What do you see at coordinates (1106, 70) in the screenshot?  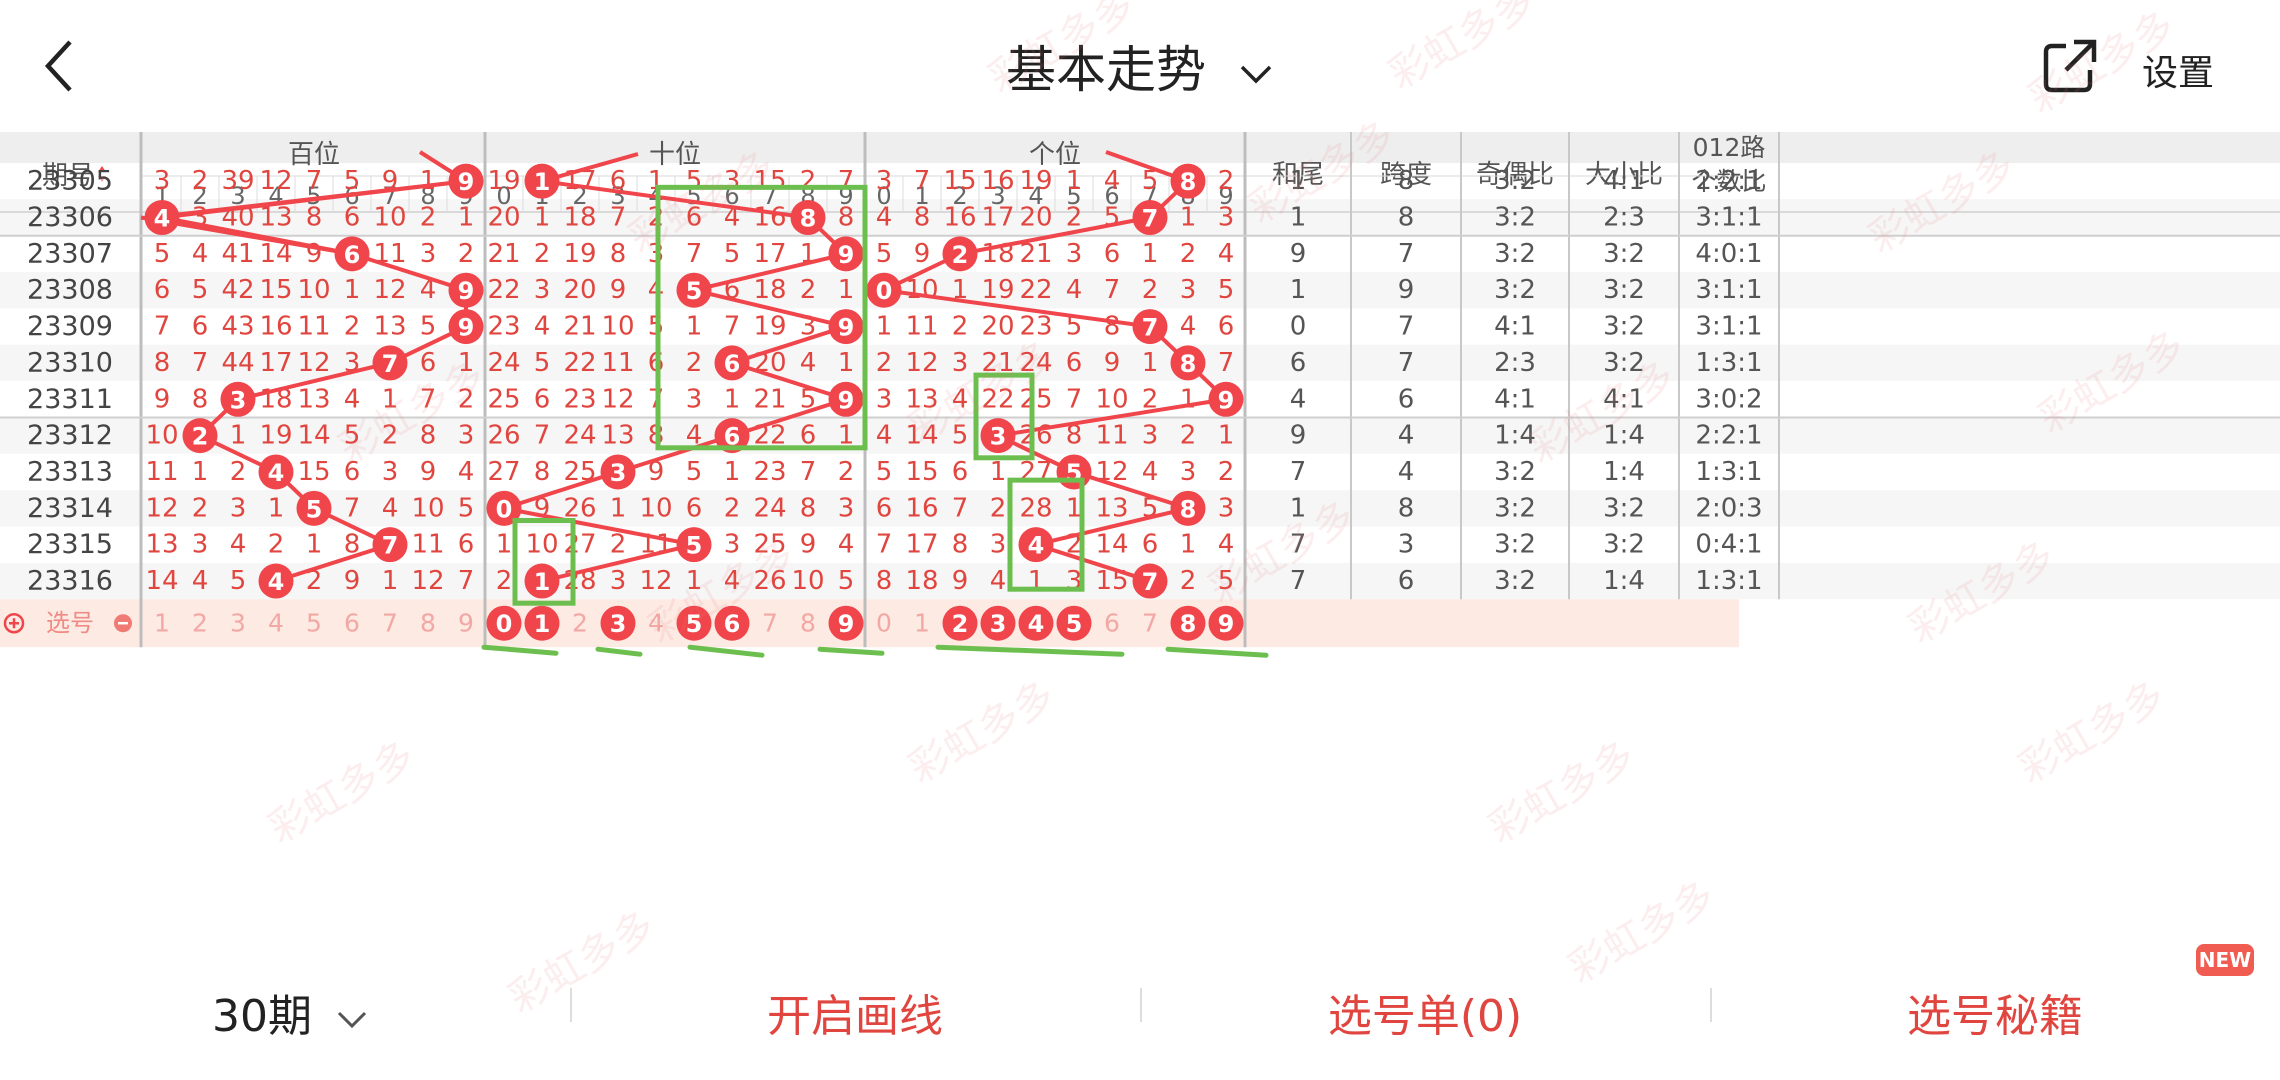 I see `page-title: 基本走势` at bounding box center [1106, 70].